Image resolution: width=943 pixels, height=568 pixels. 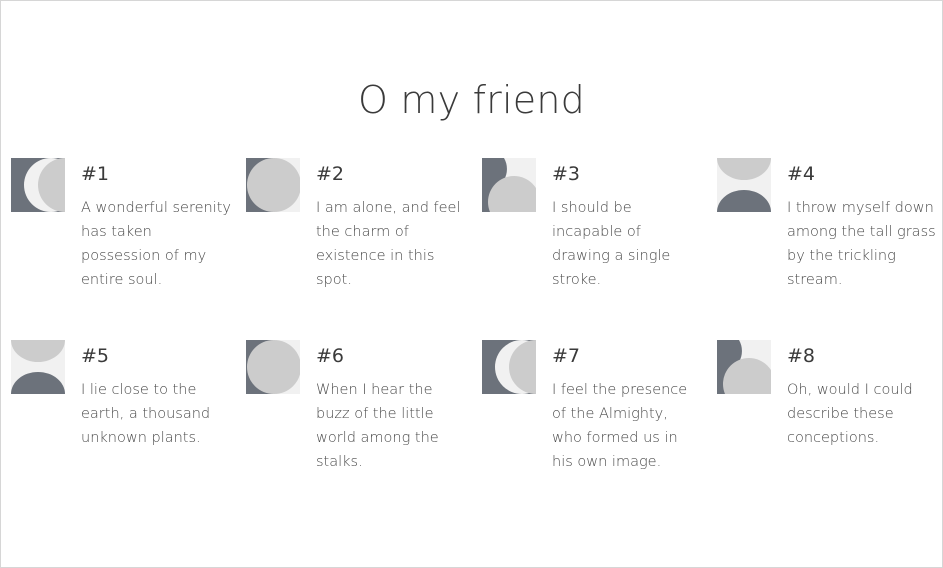 What do you see at coordinates (744, 185) in the screenshot?
I see `half-circles-vertical-icon` at bounding box center [744, 185].